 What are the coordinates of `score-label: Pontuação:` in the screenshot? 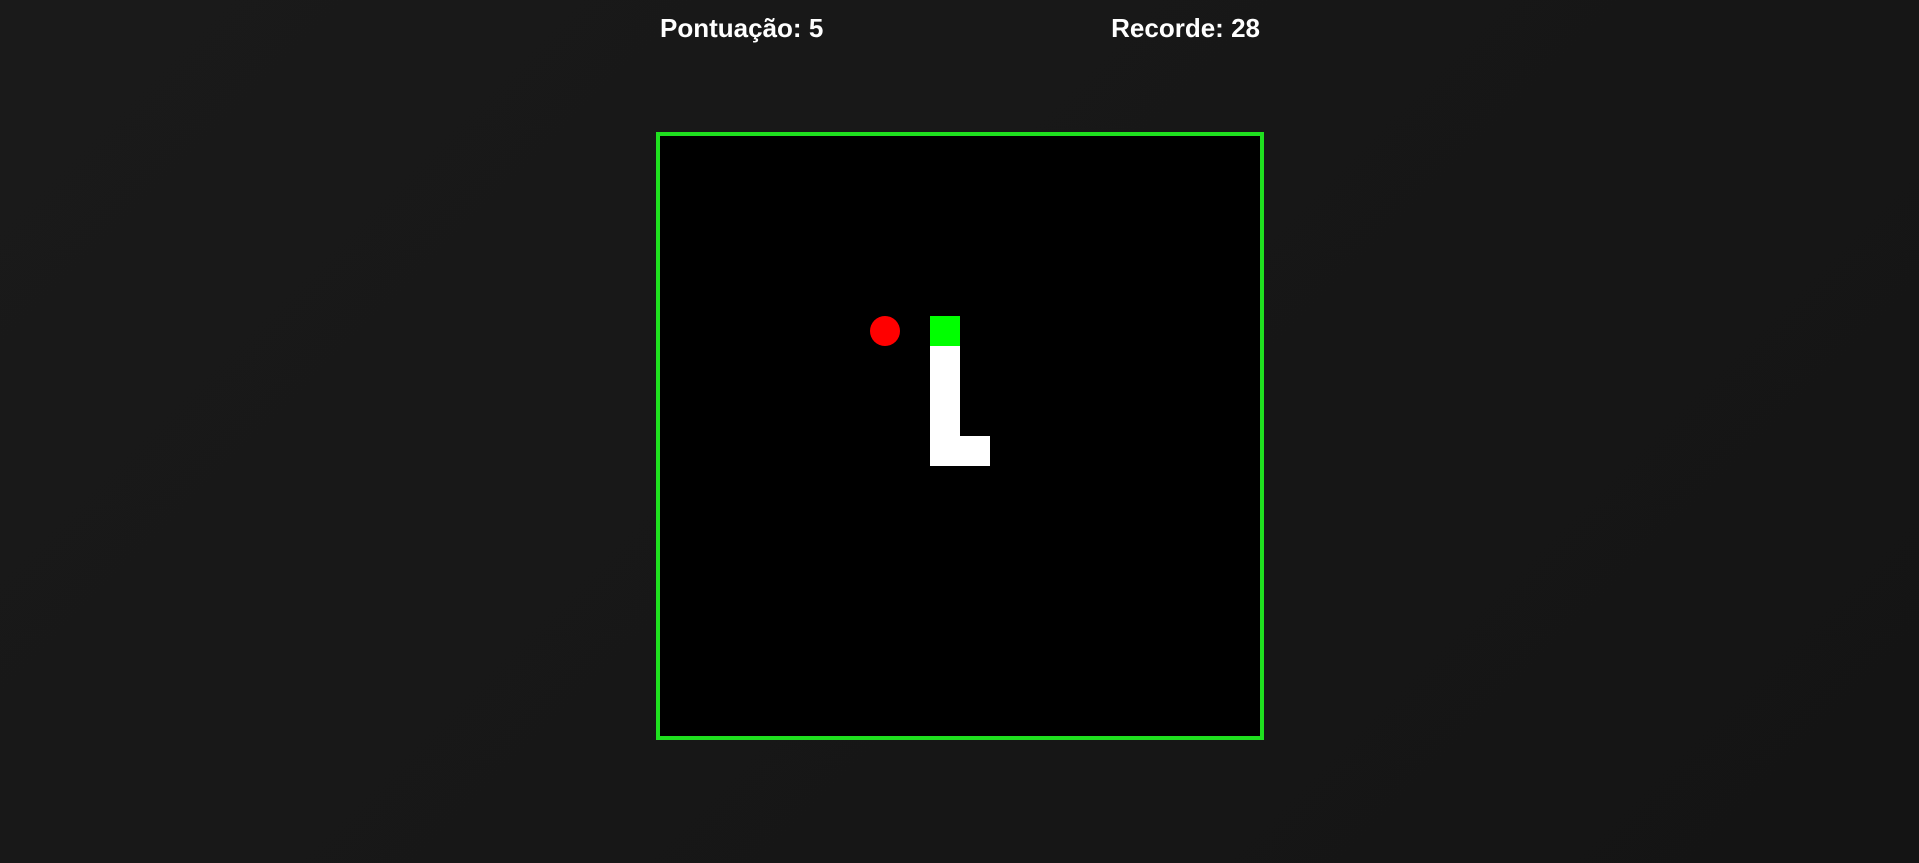 It's located at (731, 27).